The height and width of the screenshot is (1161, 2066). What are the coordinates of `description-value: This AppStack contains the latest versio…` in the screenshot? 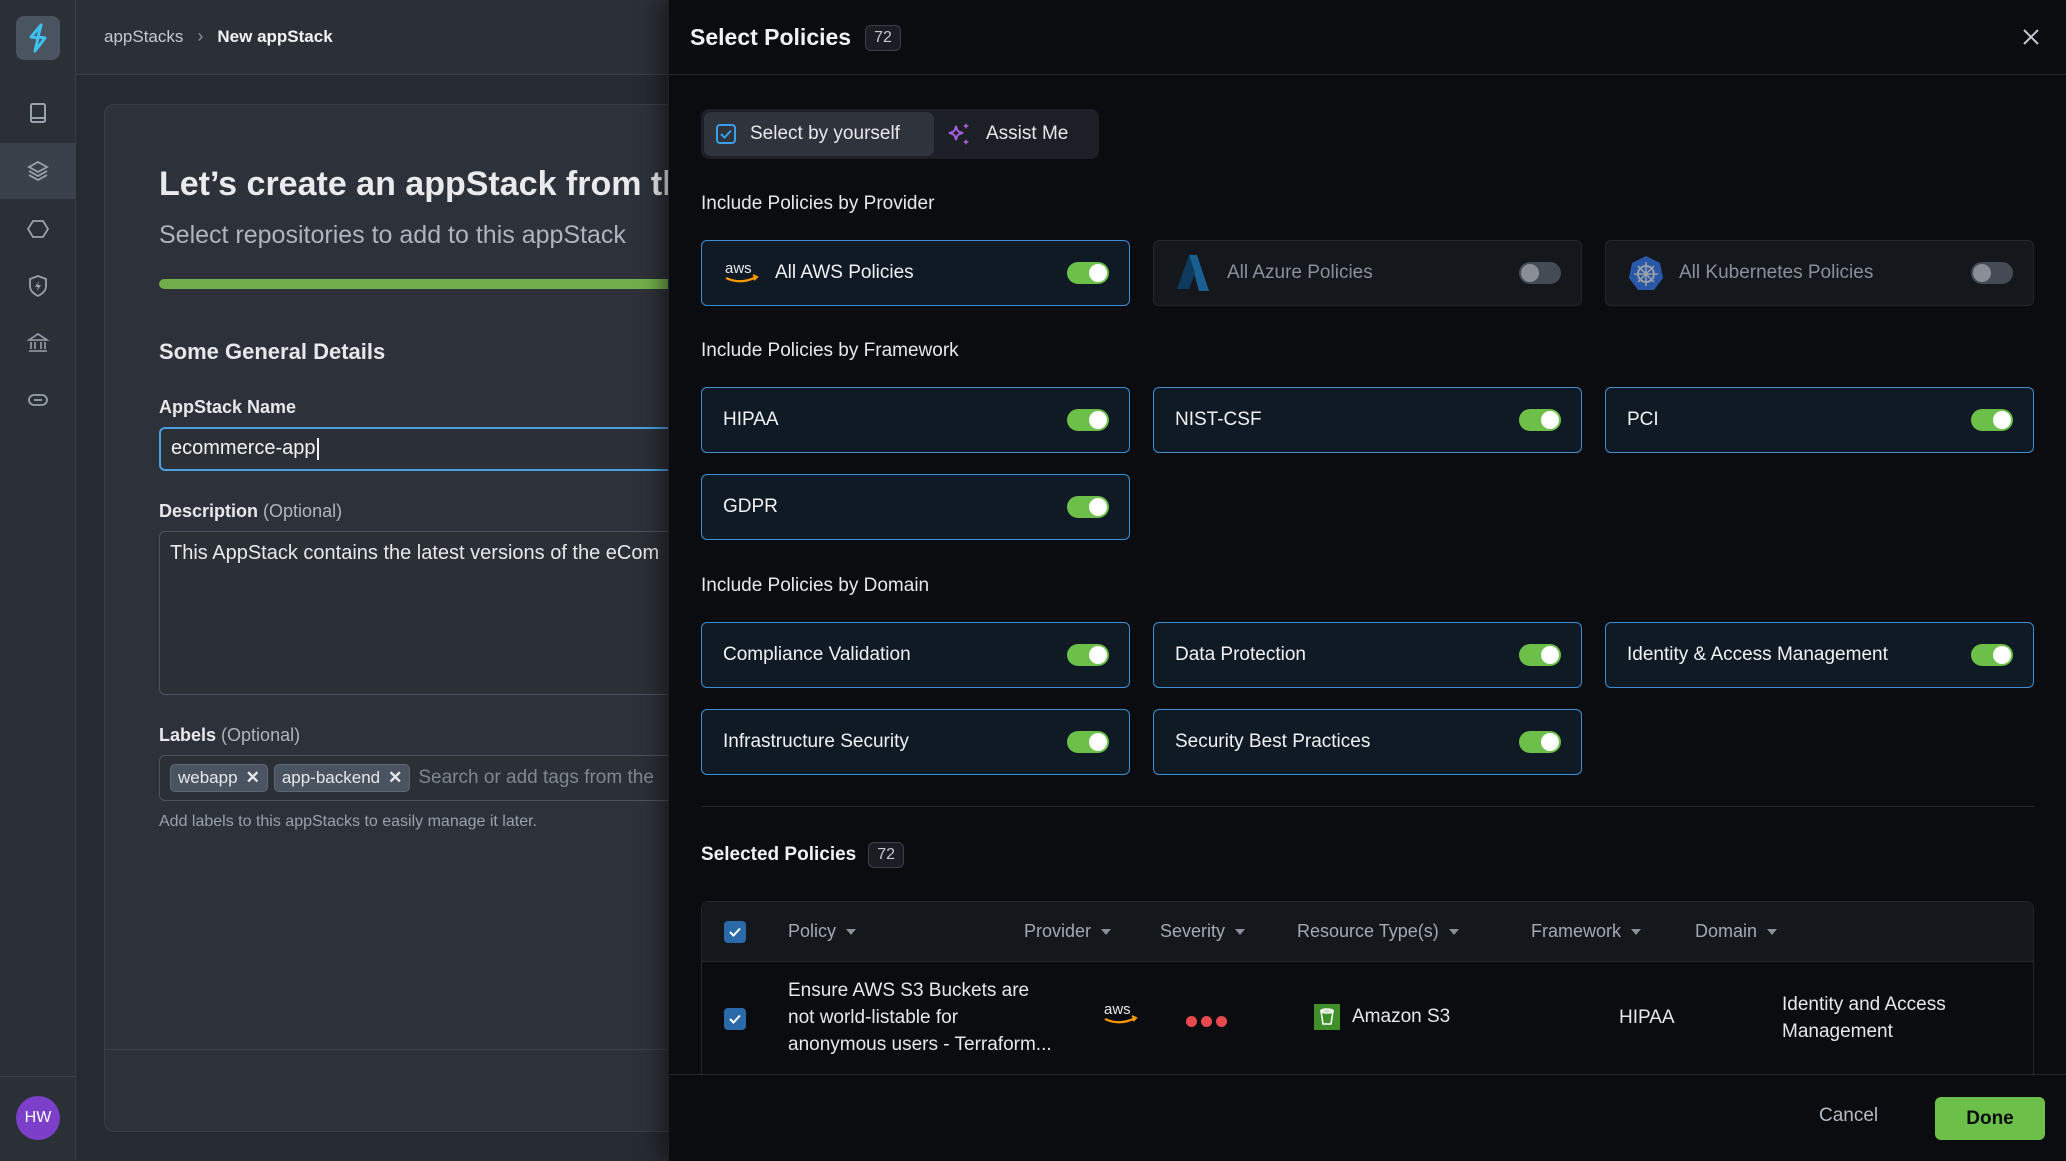 It's located at (415, 553).